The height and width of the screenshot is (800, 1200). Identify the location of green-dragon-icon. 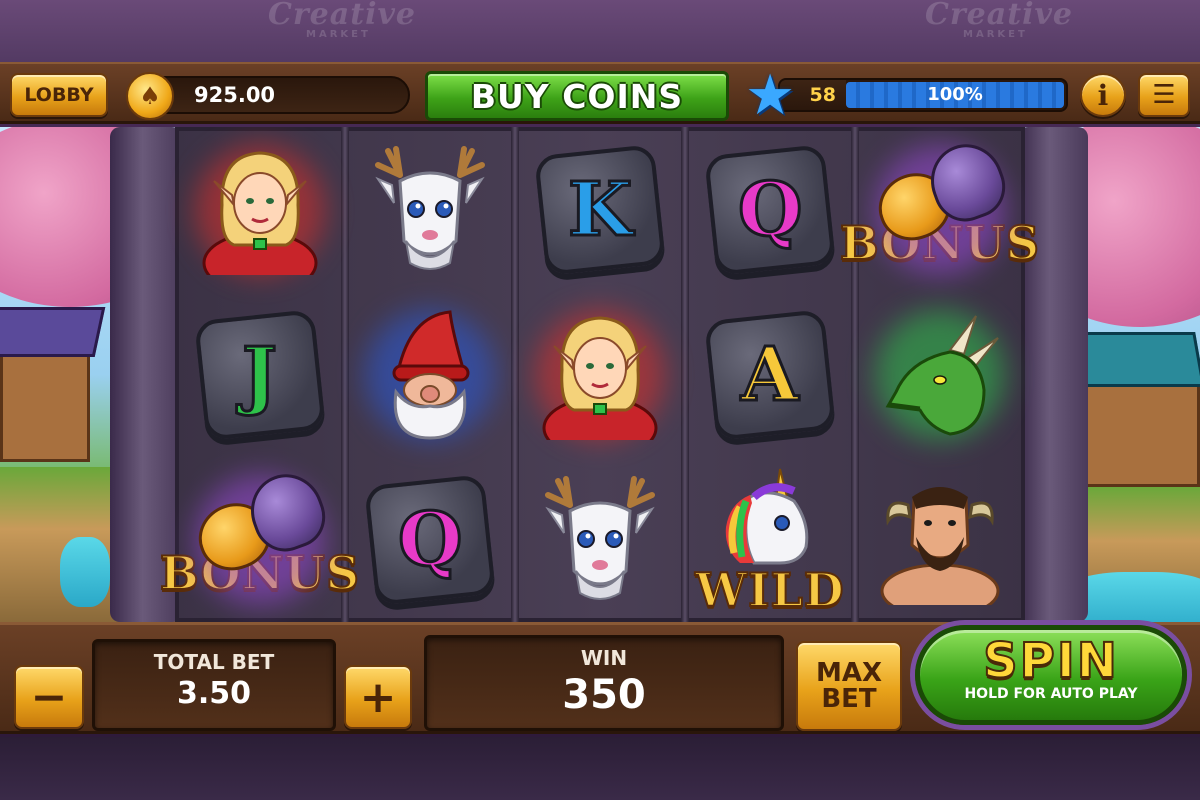
(942, 375).